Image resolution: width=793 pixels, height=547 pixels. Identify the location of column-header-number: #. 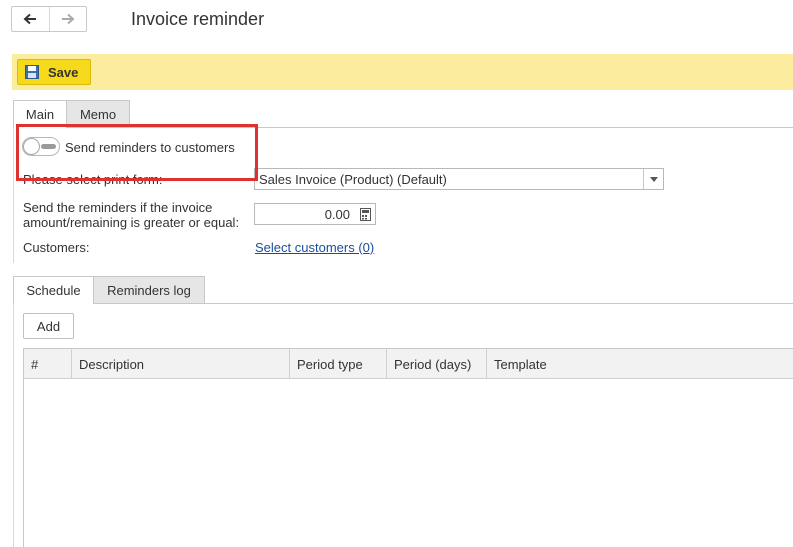
(48, 364).